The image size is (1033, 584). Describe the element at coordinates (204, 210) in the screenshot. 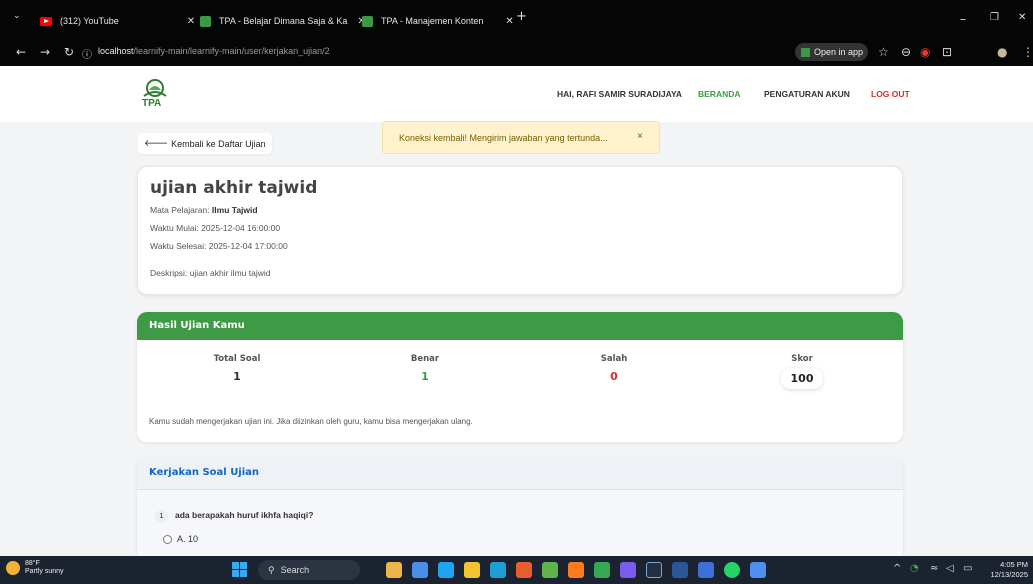

I see `exam-subject: Mata Pelajaran: Ilmu Tajwid` at that location.